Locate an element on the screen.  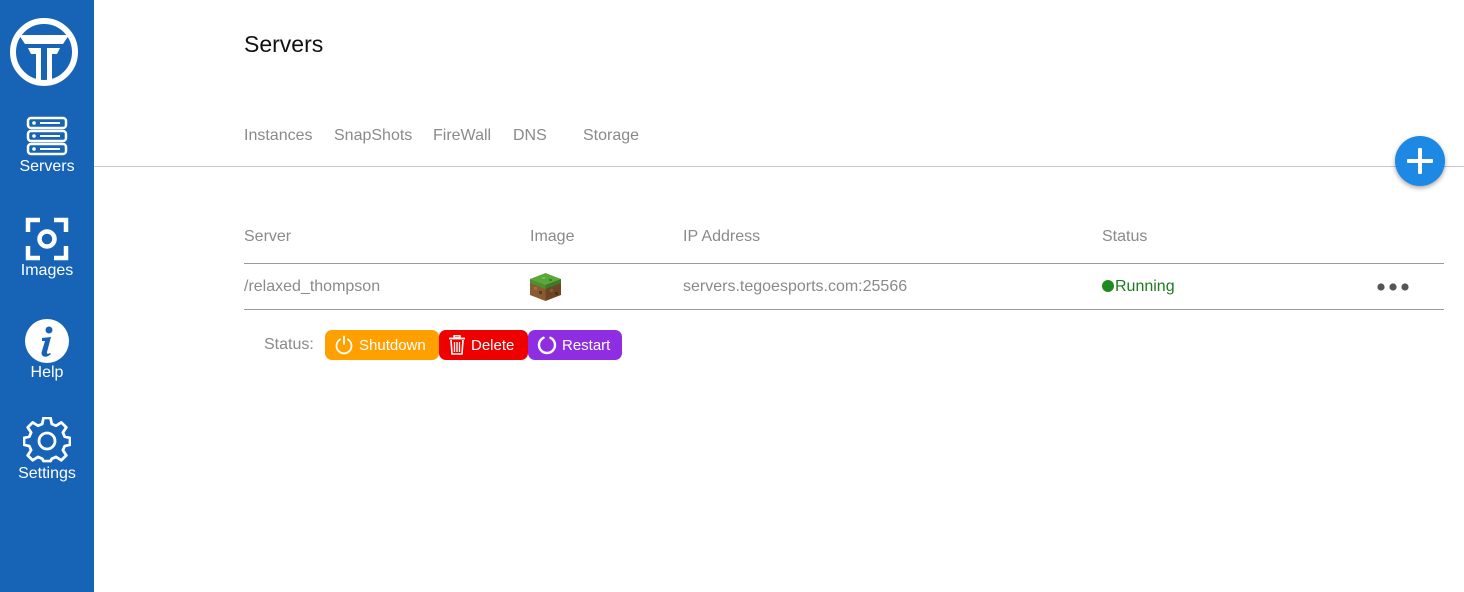
status-indicator: Running is located at coordinates (1138, 287).